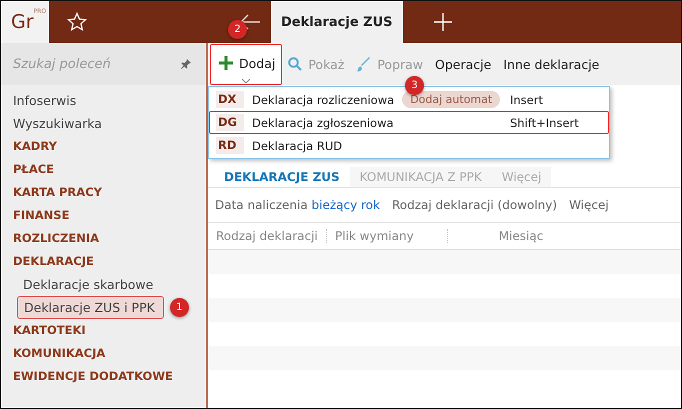 This screenshot has height=409, width=682. What do you see at coordinates (246, 64) in the screenshot?
I see `toolbar-button: Dodaj` at bounding box center [246, 64].